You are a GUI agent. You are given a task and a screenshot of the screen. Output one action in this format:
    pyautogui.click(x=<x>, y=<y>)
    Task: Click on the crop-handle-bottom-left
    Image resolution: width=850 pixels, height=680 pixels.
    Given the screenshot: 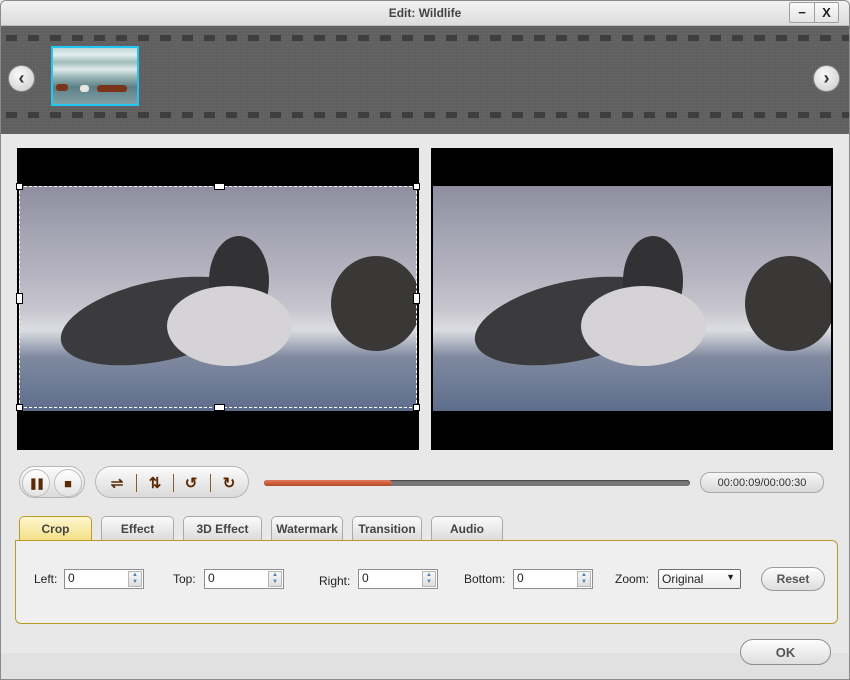 What is the action you would take?
    pyautogui.click(x=19, y=407)
    